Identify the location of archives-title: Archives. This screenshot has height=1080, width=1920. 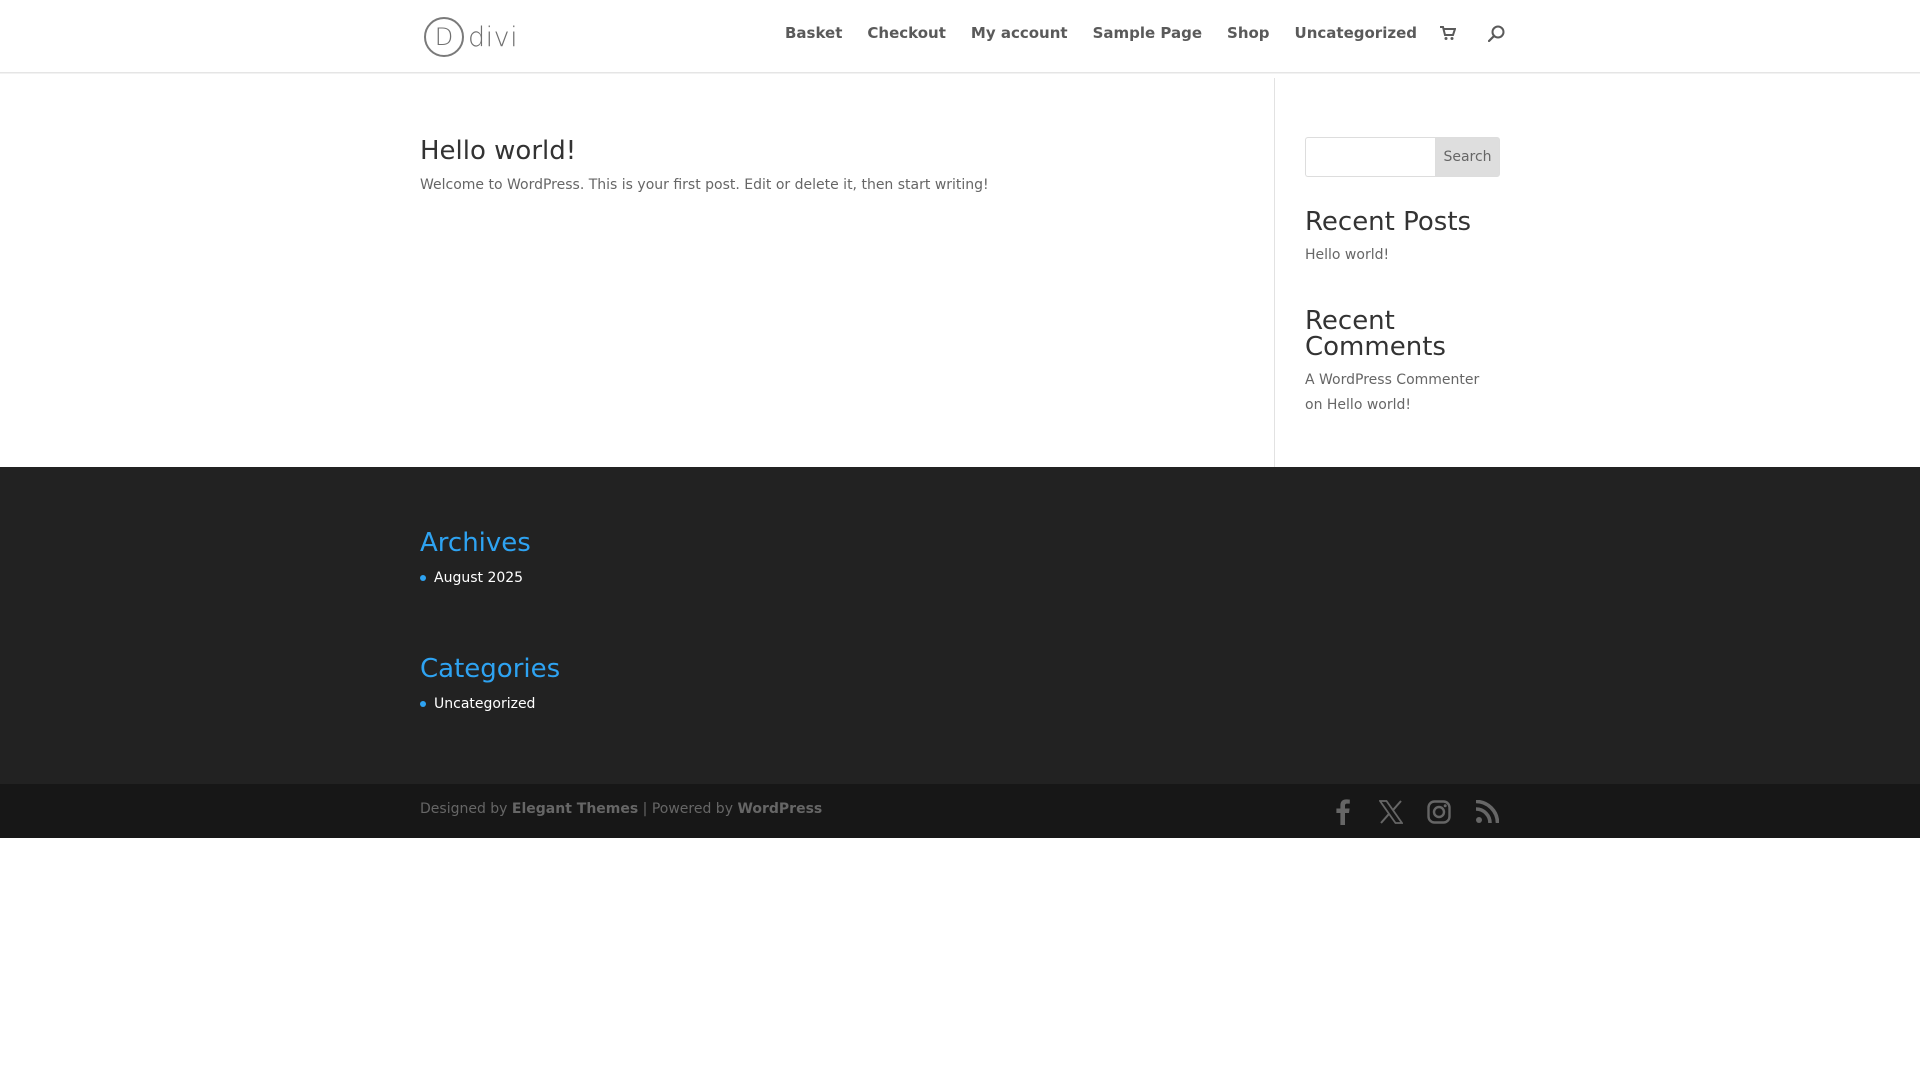
(475, 543).